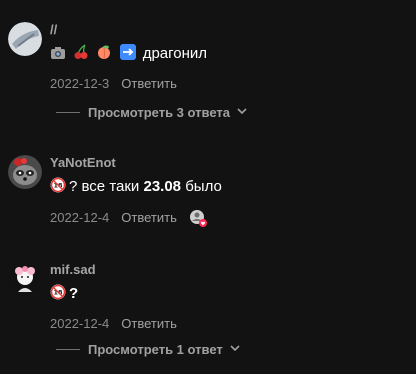  I want to click on comment-username: YaNotEnot, so click(229, 163).